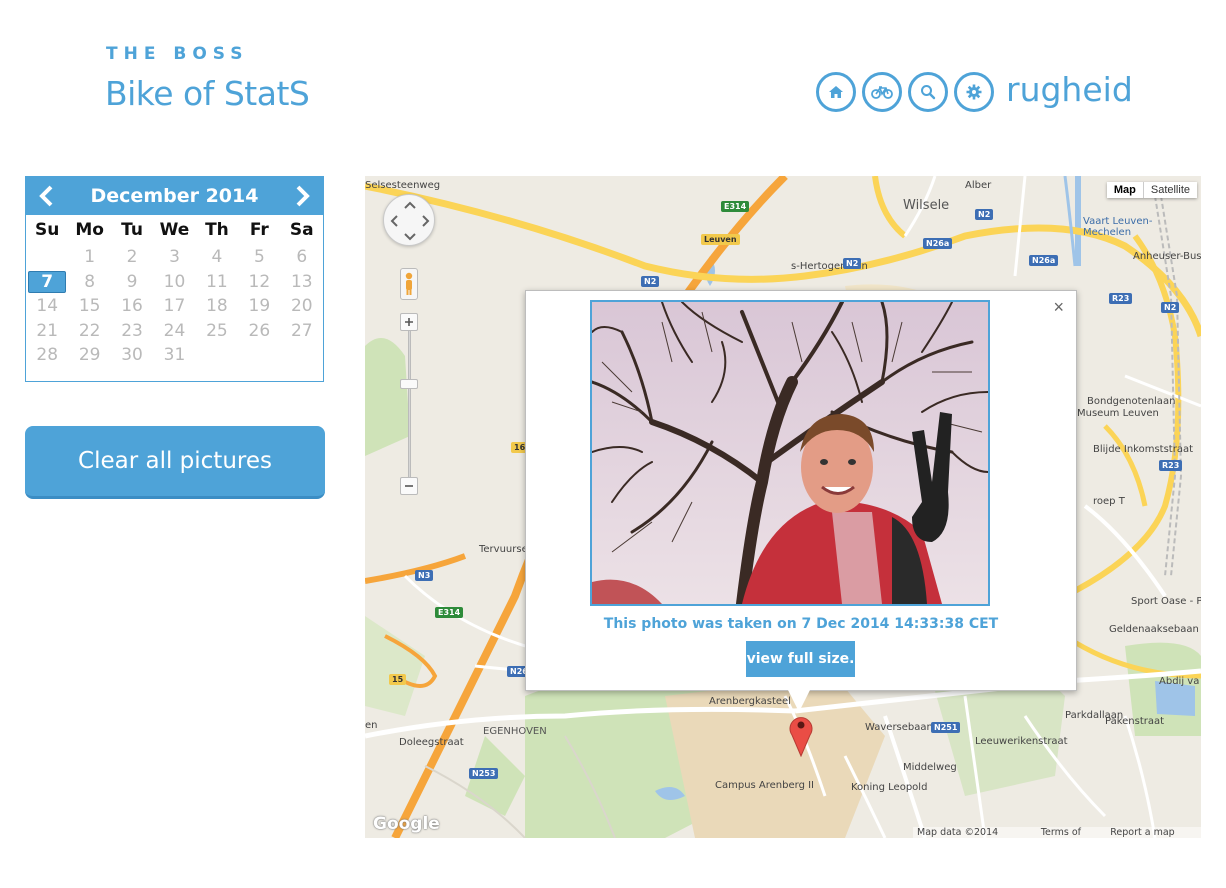 The width and height of the screenshot is (1226, 888). Describe the element at coordinates (132, 331) in the screenshot. I see `calendar-day: 23` at that location.